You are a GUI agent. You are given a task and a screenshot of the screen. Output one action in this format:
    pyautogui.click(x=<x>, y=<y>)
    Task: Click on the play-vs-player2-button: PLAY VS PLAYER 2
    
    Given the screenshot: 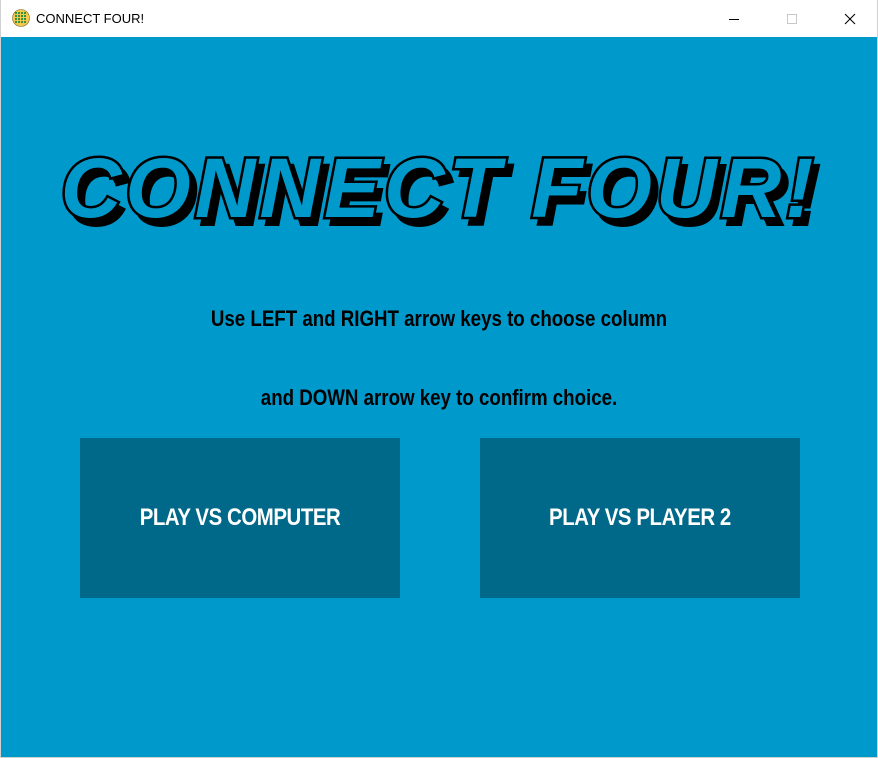 What is the action you would take?
    pyautogui.click(x=640, y=518)
    